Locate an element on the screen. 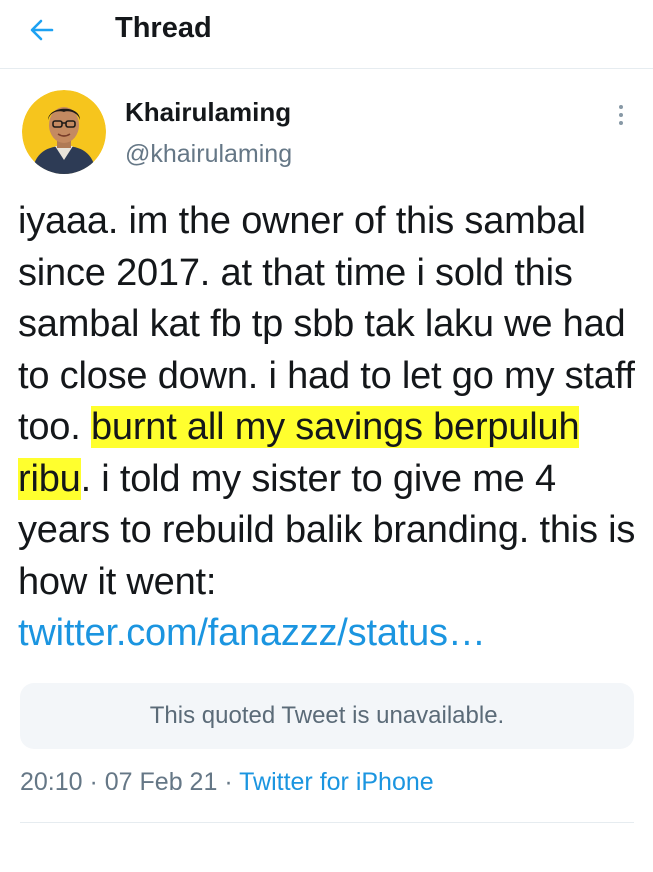 The width and height of the screenshot is (653, 872). author-name: Khairulaming is located at coordinates (208, 112).